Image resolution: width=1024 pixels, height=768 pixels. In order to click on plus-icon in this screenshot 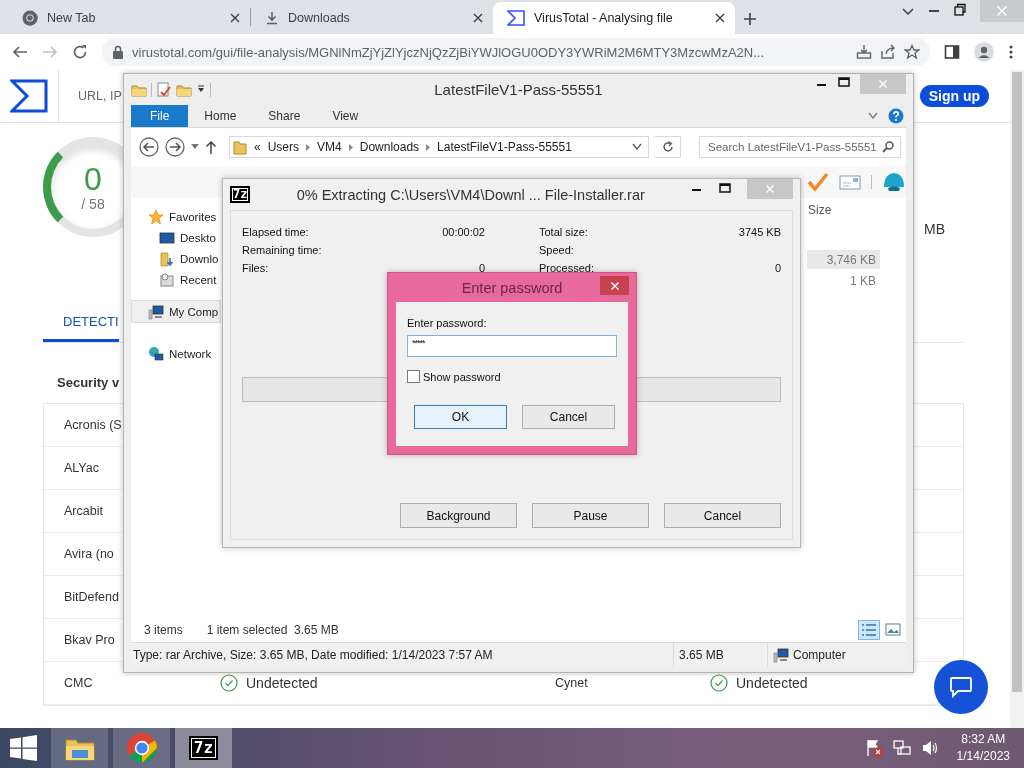, I will do `click(750, 19)`.